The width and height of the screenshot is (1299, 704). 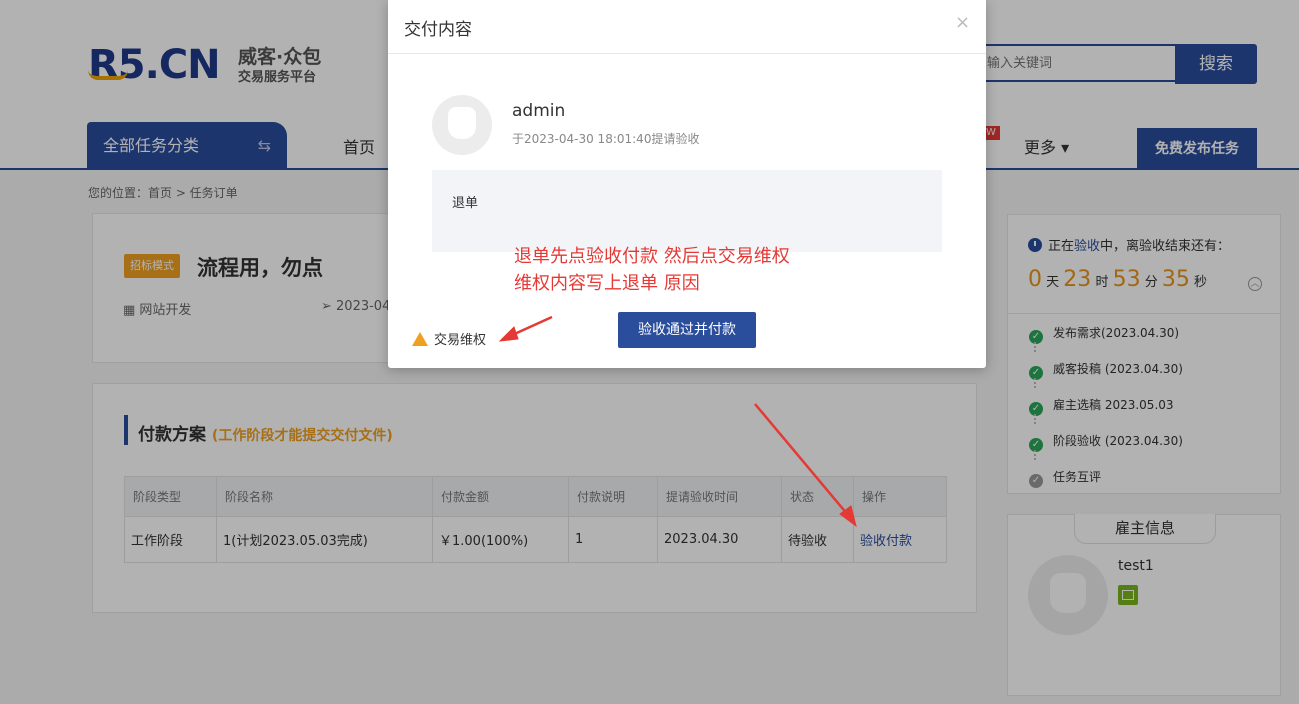 What do you see at coordinates (438, 30) in the screenshot?
I see `modal-title: 交付内容` at bounding box center [438, 30].